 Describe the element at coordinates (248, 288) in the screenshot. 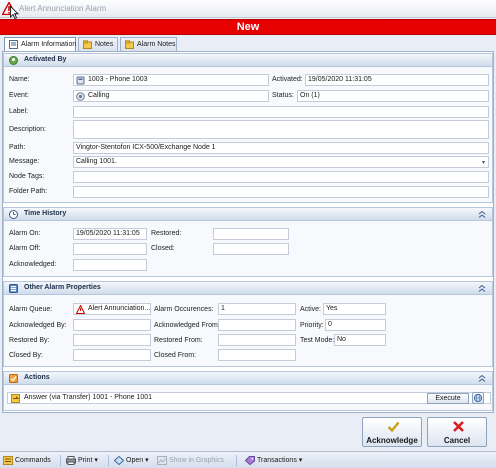

I see `other-alarm-properties-header: Other Alarm Properties` at that location.